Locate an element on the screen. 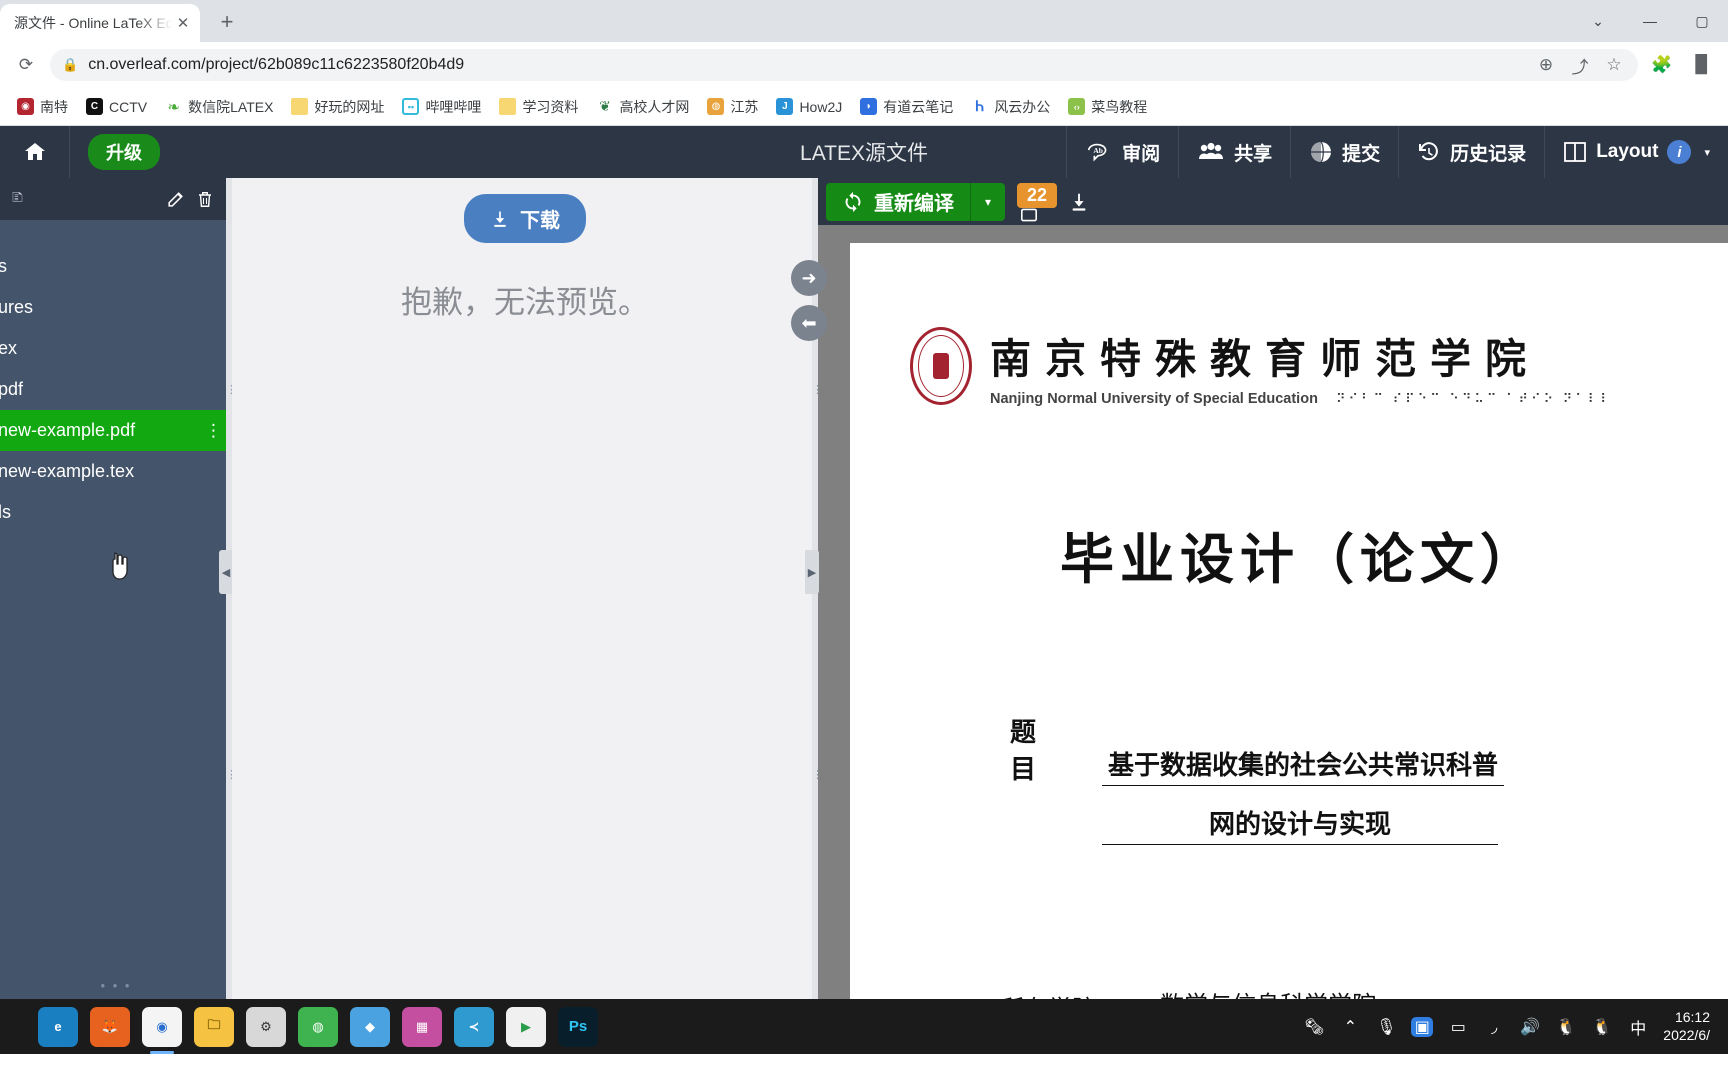 The width and height of the screenshot is (1728, 1080). review-button: Ab 审阅 is located at coordinates (1122, 152).